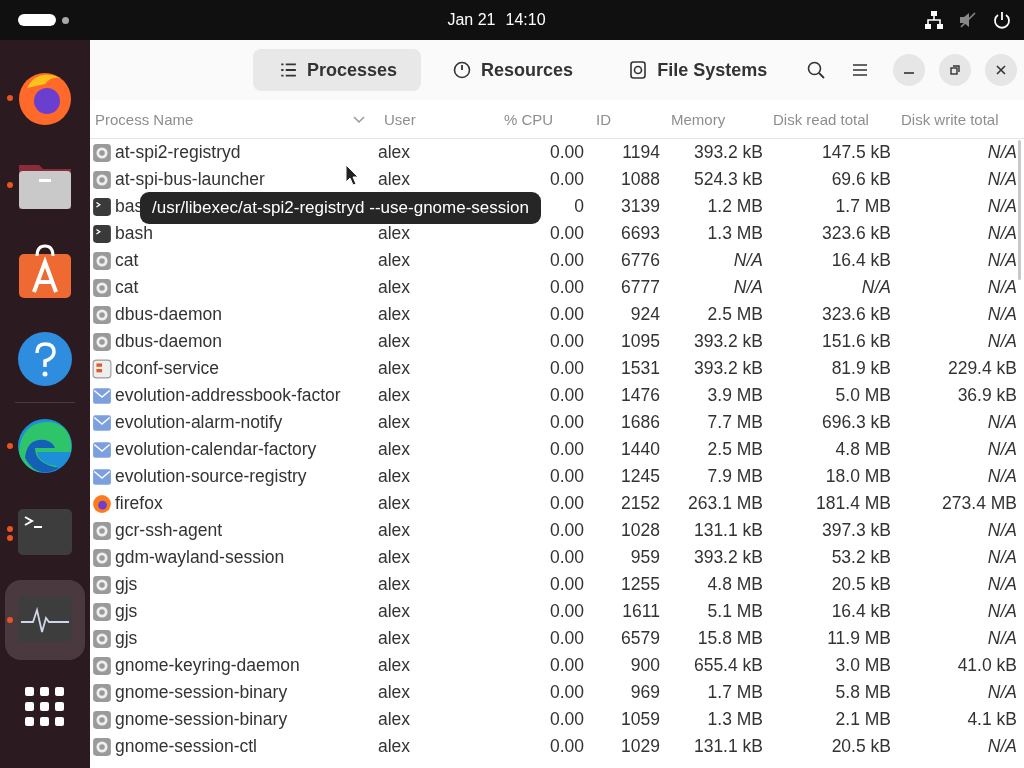 This screenshot has width=1024, height=768. What do you see at coordinates (728, 746) in the screenshot?
I see `memory-cell: 131.1 kB` at bounding box center [728, 746].